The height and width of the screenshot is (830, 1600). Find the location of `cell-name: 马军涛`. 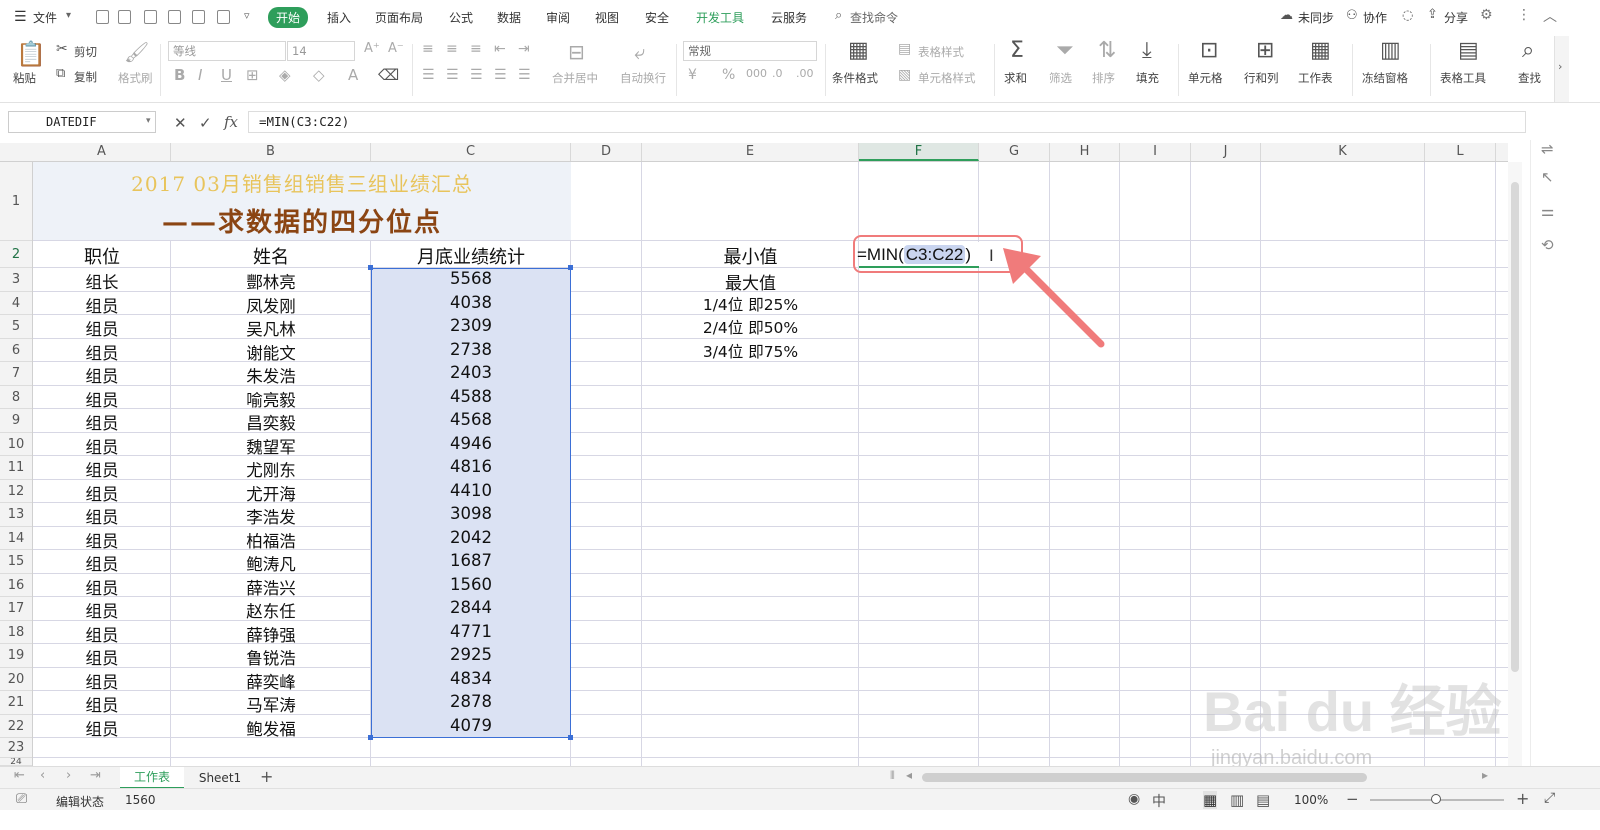

cell-name: 马军涛 is located at coordinates (271, 704).